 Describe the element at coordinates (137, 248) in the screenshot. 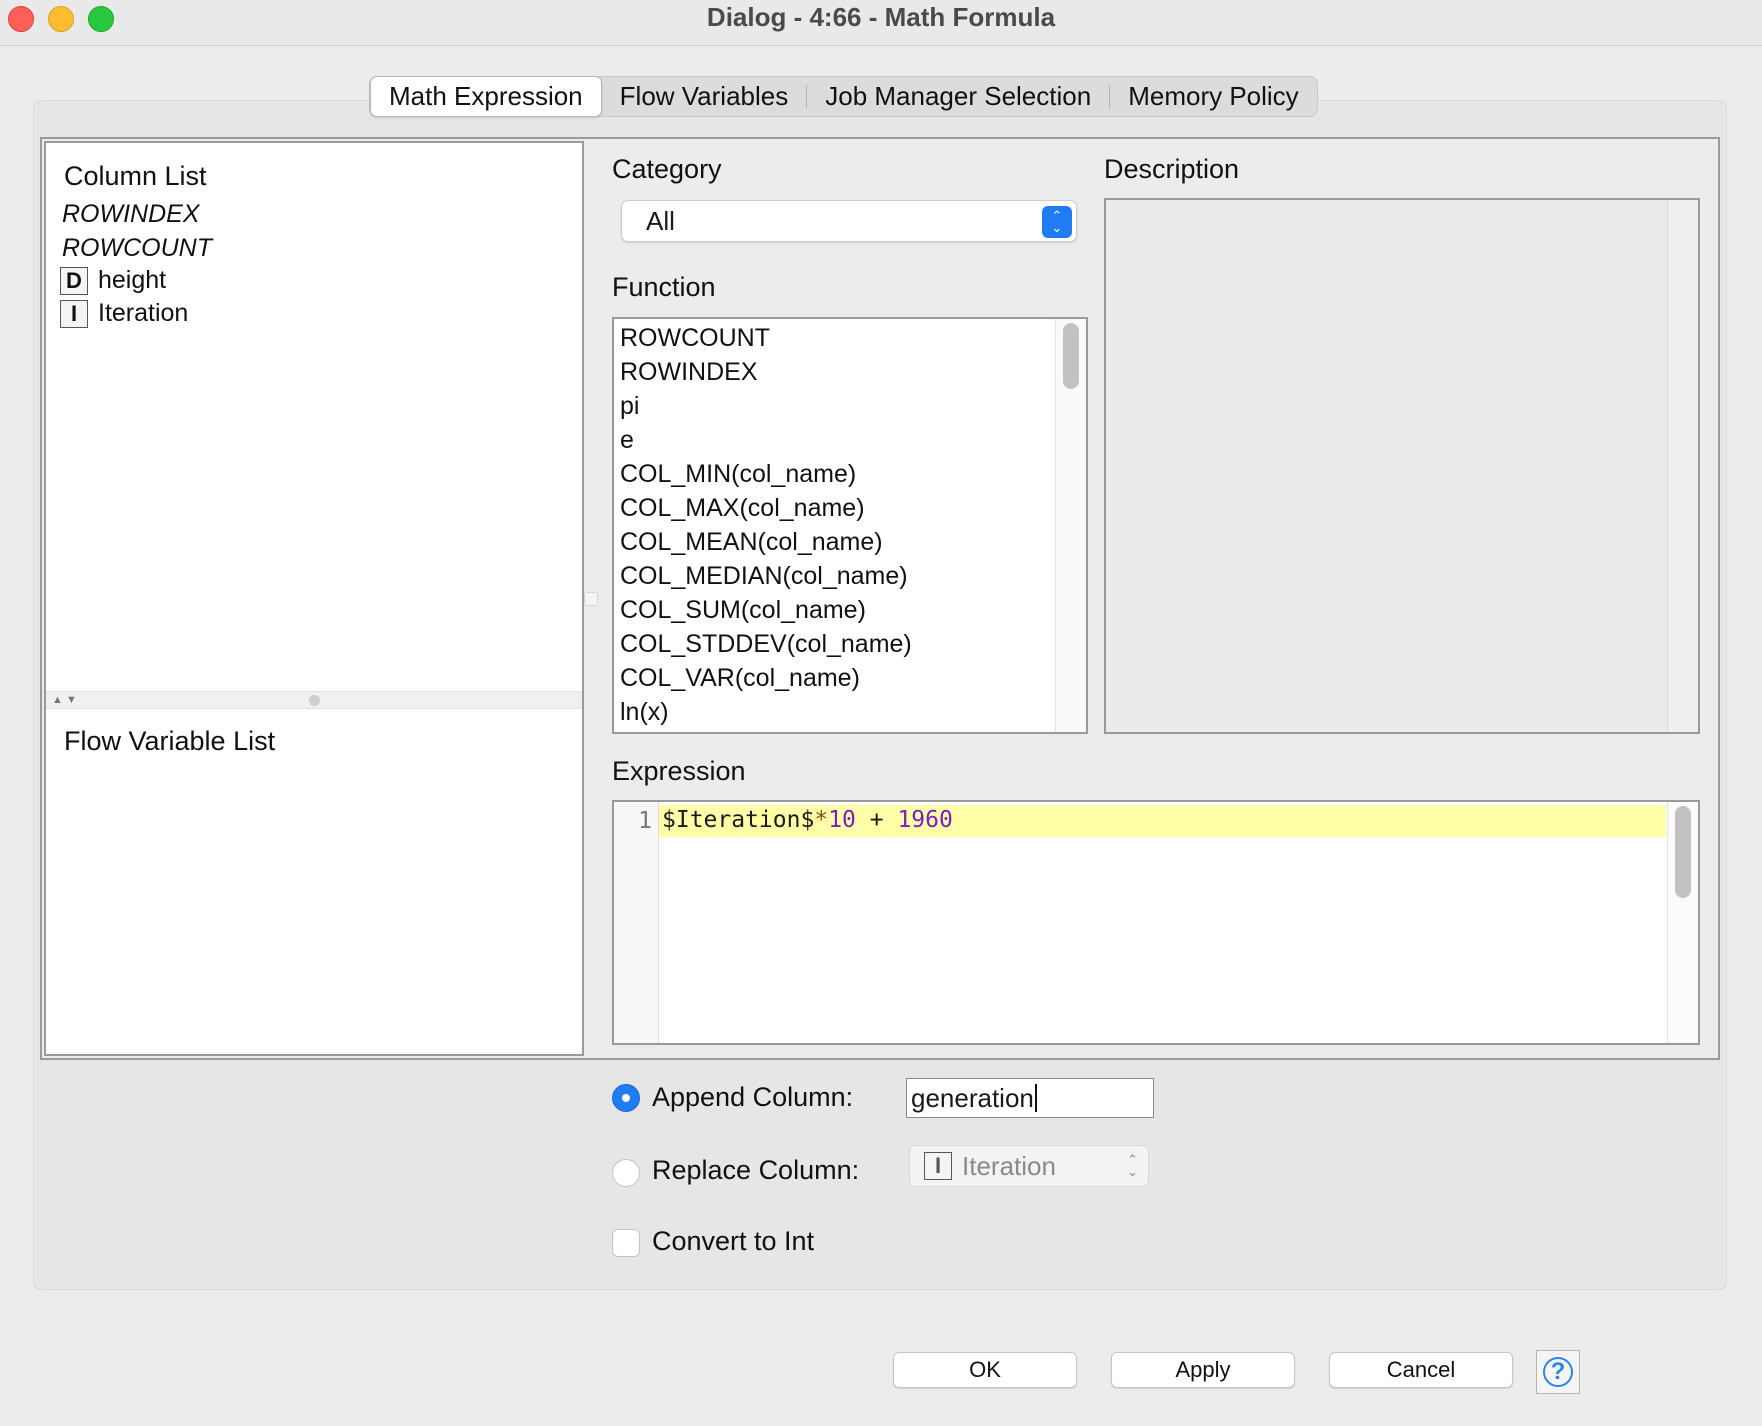

I see `column-list-item-rowcount: ROWCOUNT` at that location.